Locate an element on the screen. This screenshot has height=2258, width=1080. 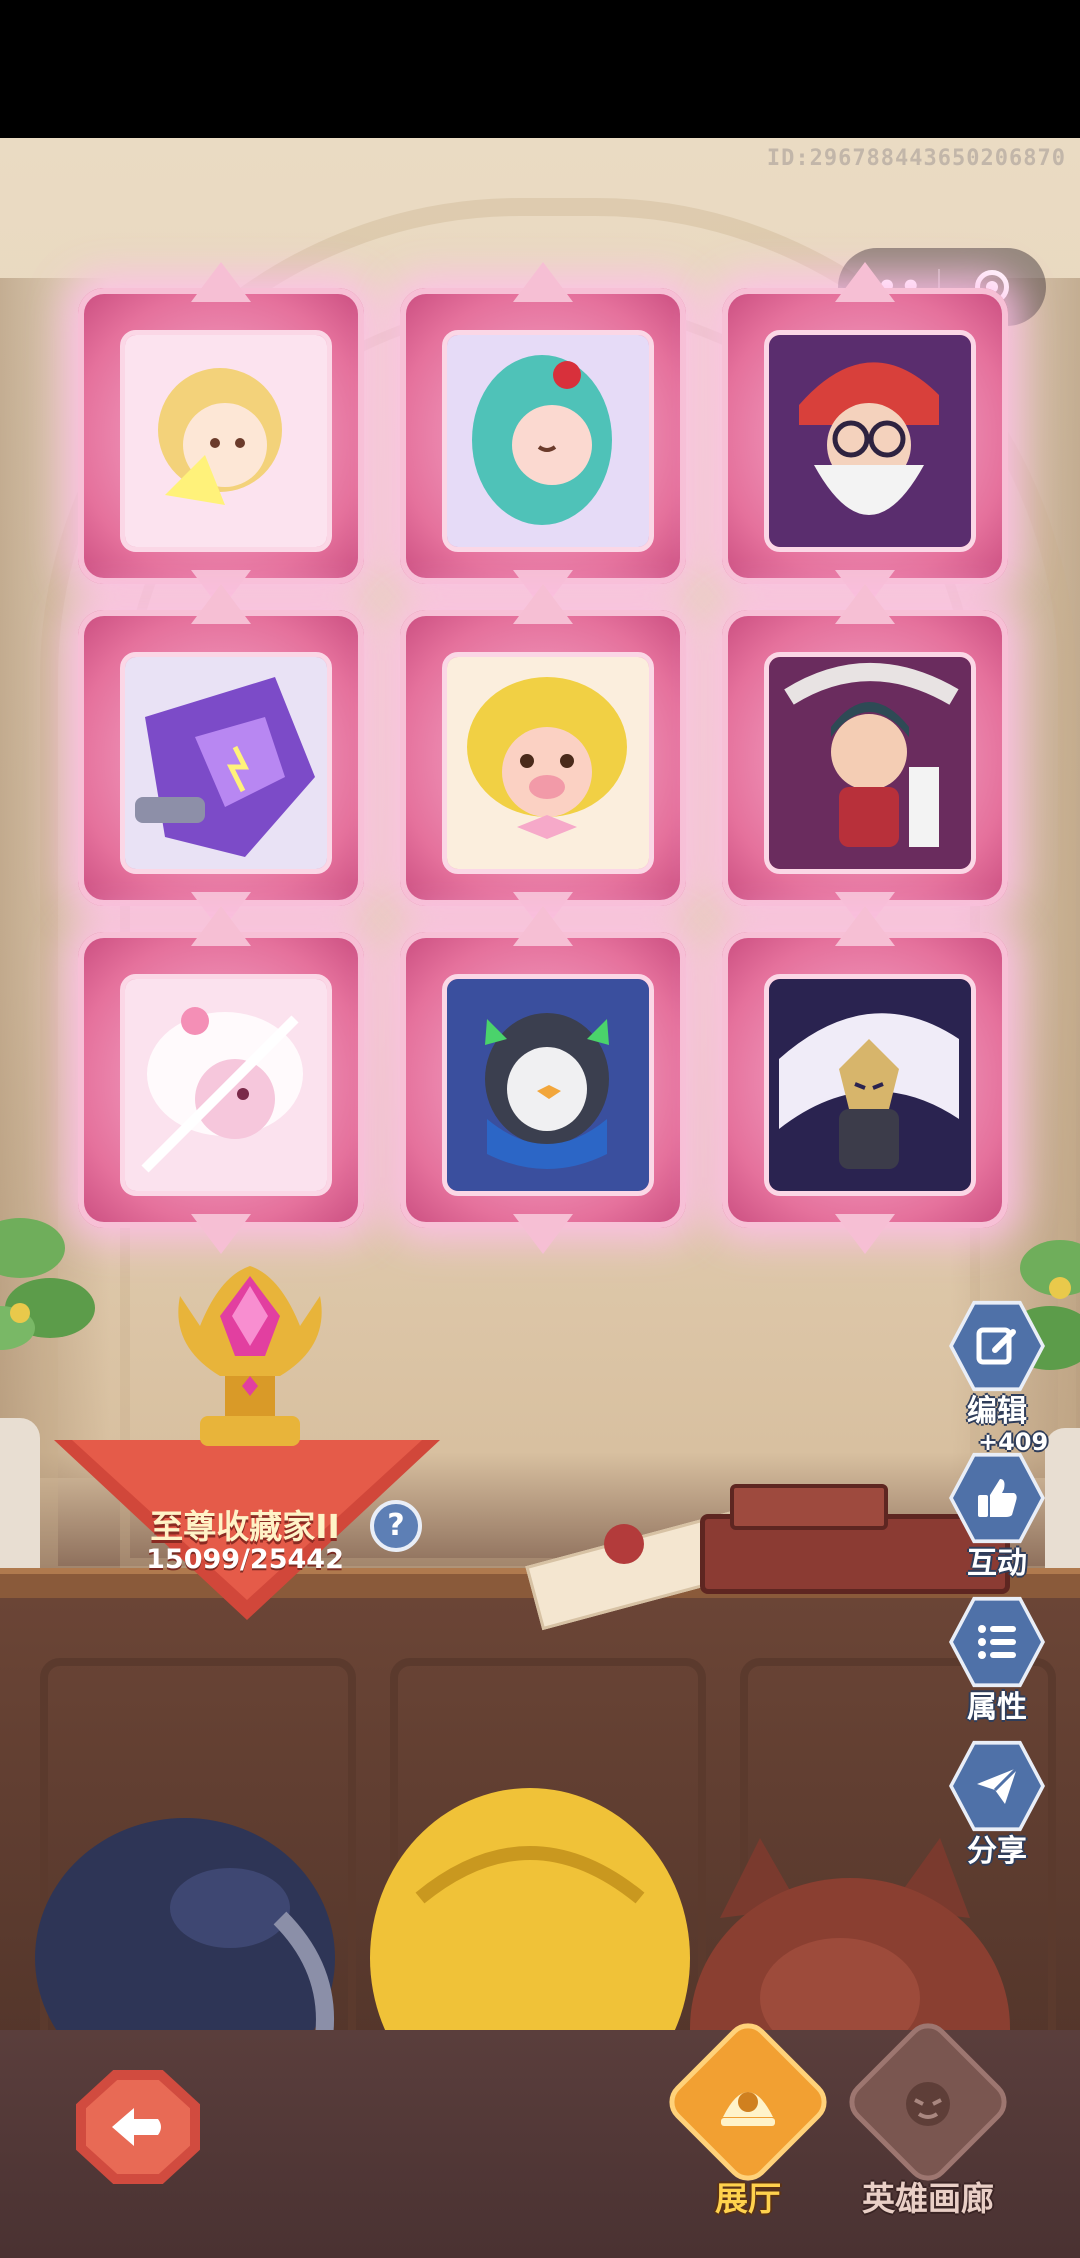
status-bar-area is located at coordinates (540, 69).